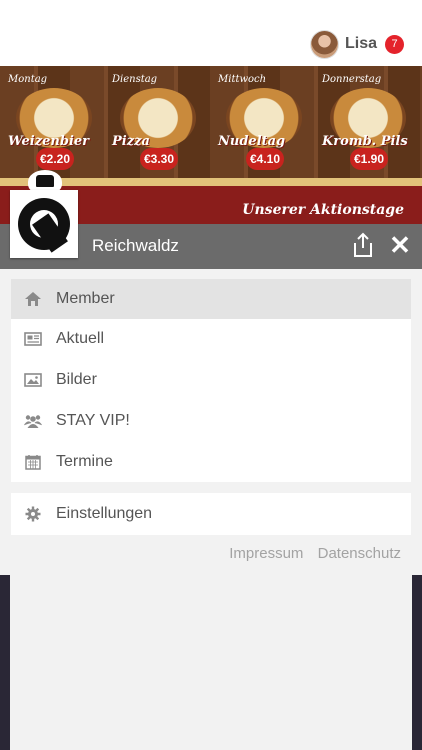  Describe the element at coordinates (394, 44) in the screenshot. I see `notification-badge: 7` at that location.